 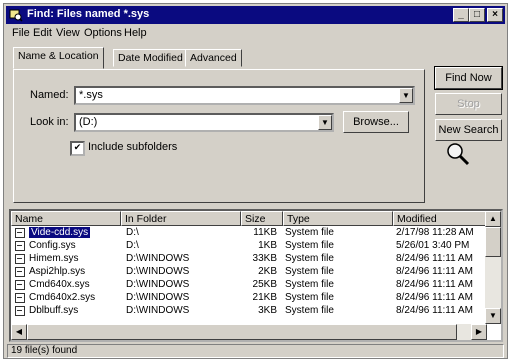 What do you see at coordinates (242, 332) in the screenshot?
I see `horizontal-scroll-thumb` at bounding box center [242, 332].